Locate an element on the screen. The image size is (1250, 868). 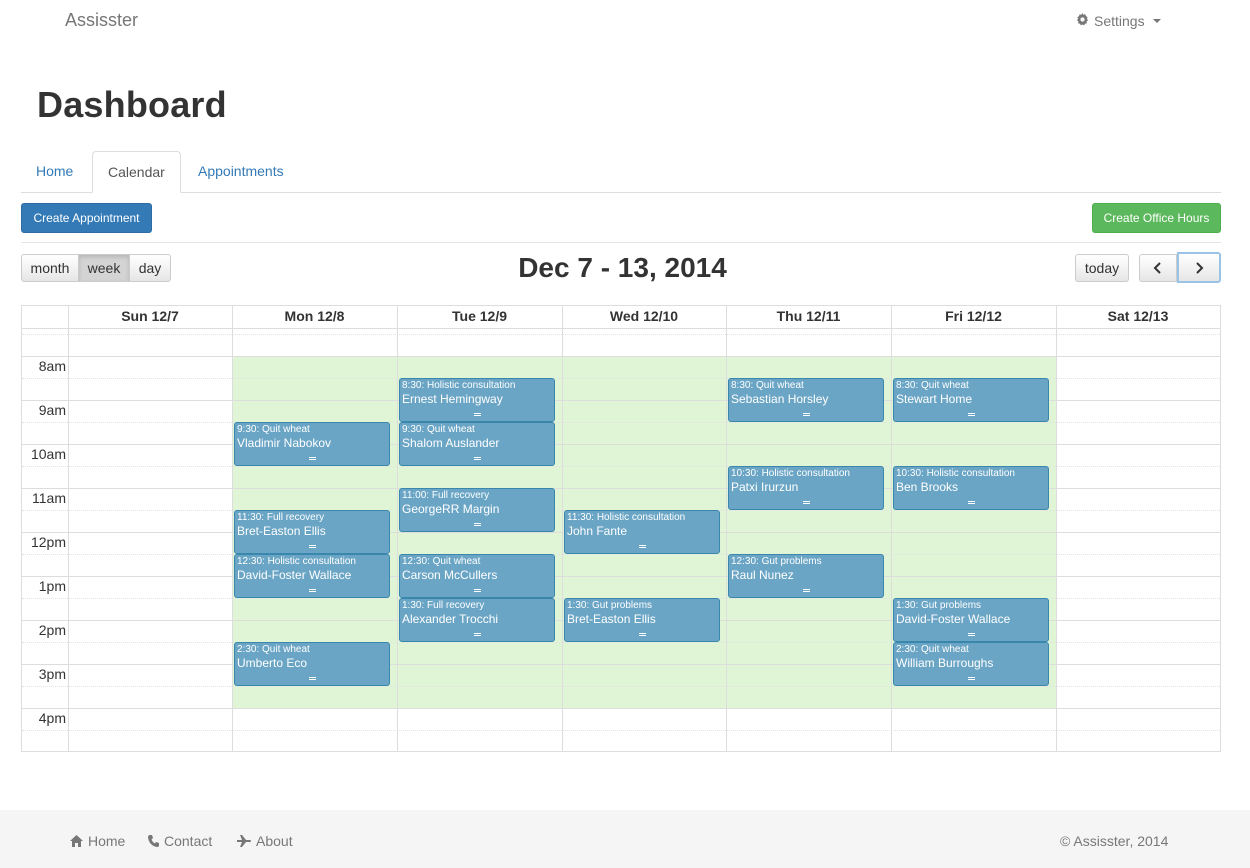
plane-icon is located at coordinates (244, 841).